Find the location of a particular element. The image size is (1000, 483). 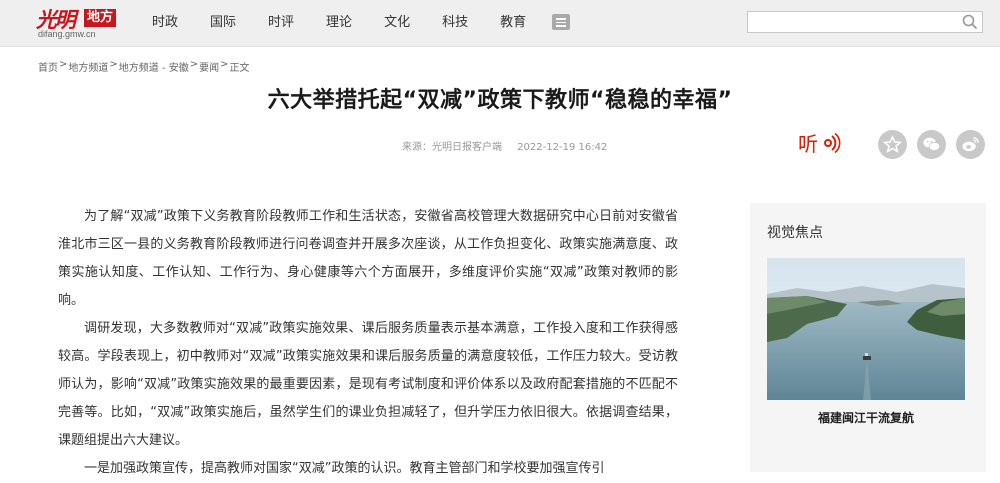

weibo-icon is located at coordinates (970, 144).